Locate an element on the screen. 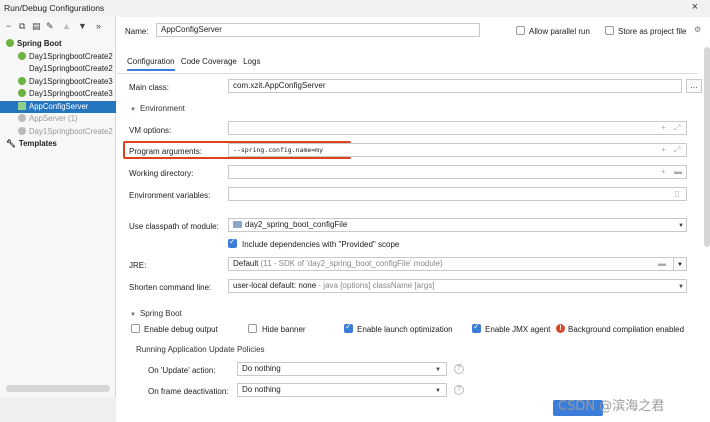  classpath-select: day2_spring_boot_configFile is located at coordinates (457, 225).